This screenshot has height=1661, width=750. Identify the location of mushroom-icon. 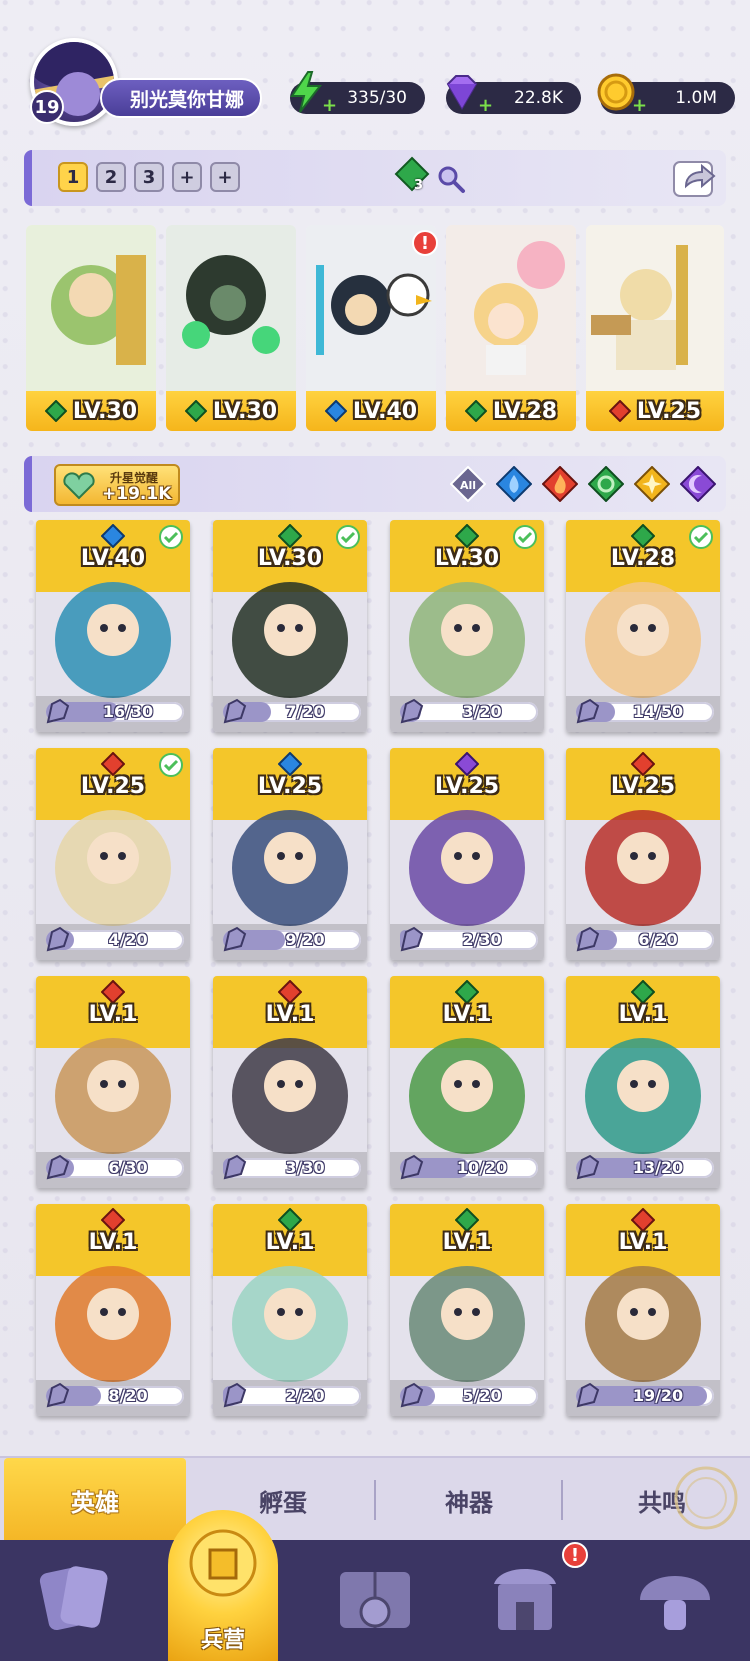
(675, 1599).